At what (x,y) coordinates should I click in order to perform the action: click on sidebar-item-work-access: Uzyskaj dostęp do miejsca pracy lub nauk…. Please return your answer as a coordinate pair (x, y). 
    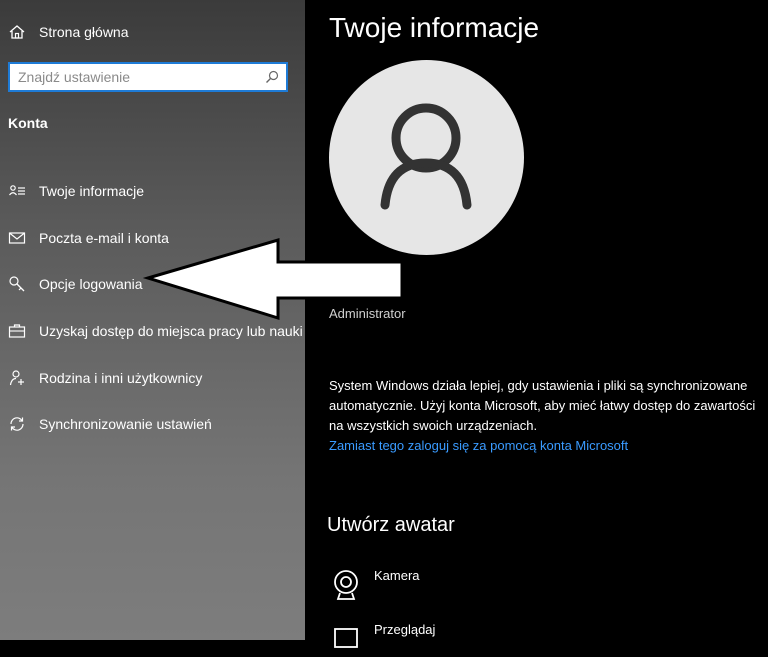
    Looking at the image, I should click on (158, 331).